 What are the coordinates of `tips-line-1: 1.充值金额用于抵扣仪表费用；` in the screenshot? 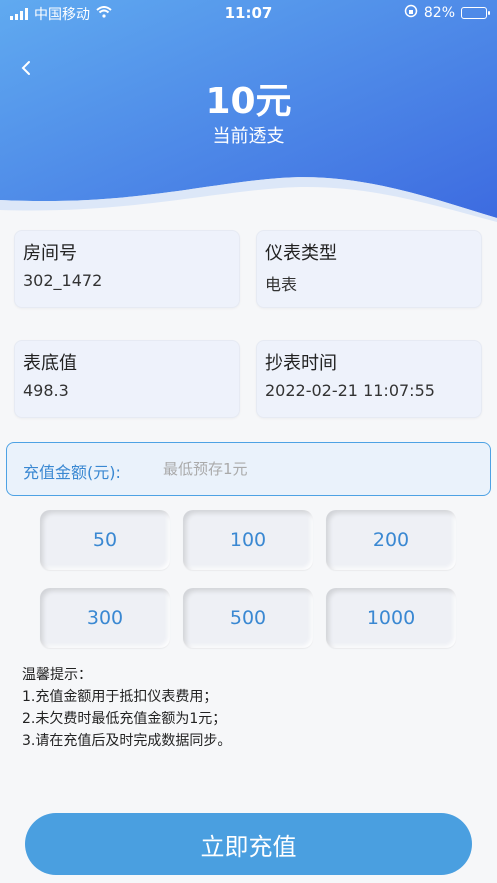 It's located at (120, 697).